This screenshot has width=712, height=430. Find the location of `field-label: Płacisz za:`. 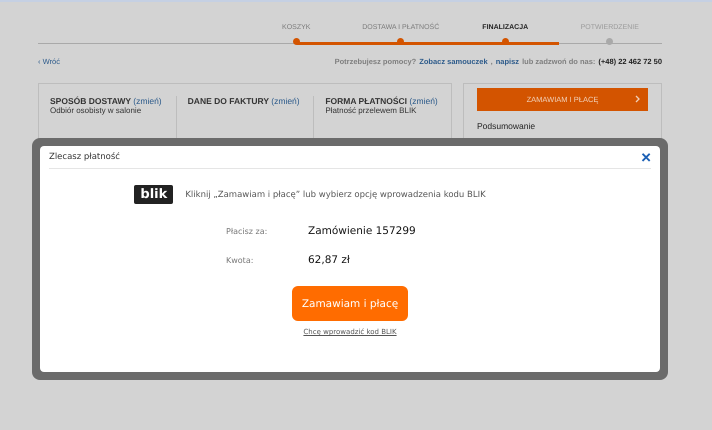

field-label: Płacisz za: is located at coordinates (247, 231).